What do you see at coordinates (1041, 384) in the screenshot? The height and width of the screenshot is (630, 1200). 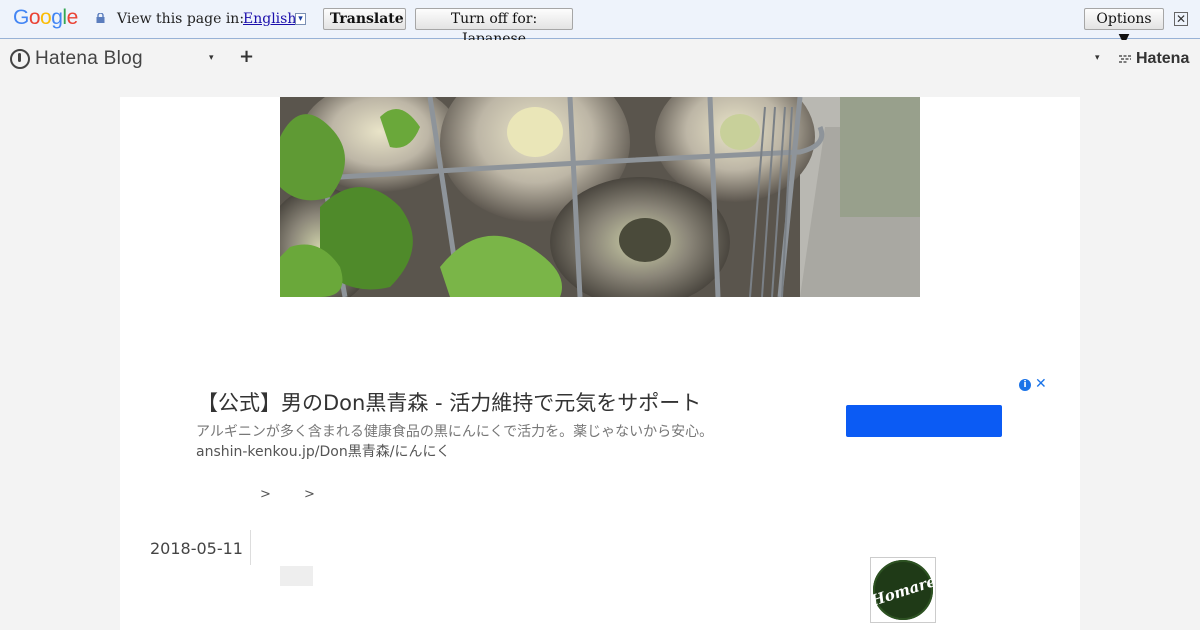 I see `ad-close-icon: ✕` at bounding box center [1041, 384].